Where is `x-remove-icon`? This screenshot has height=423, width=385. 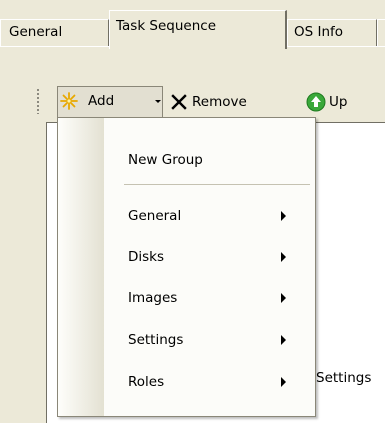
x-remove-icon is located at coordinates (179, 102).